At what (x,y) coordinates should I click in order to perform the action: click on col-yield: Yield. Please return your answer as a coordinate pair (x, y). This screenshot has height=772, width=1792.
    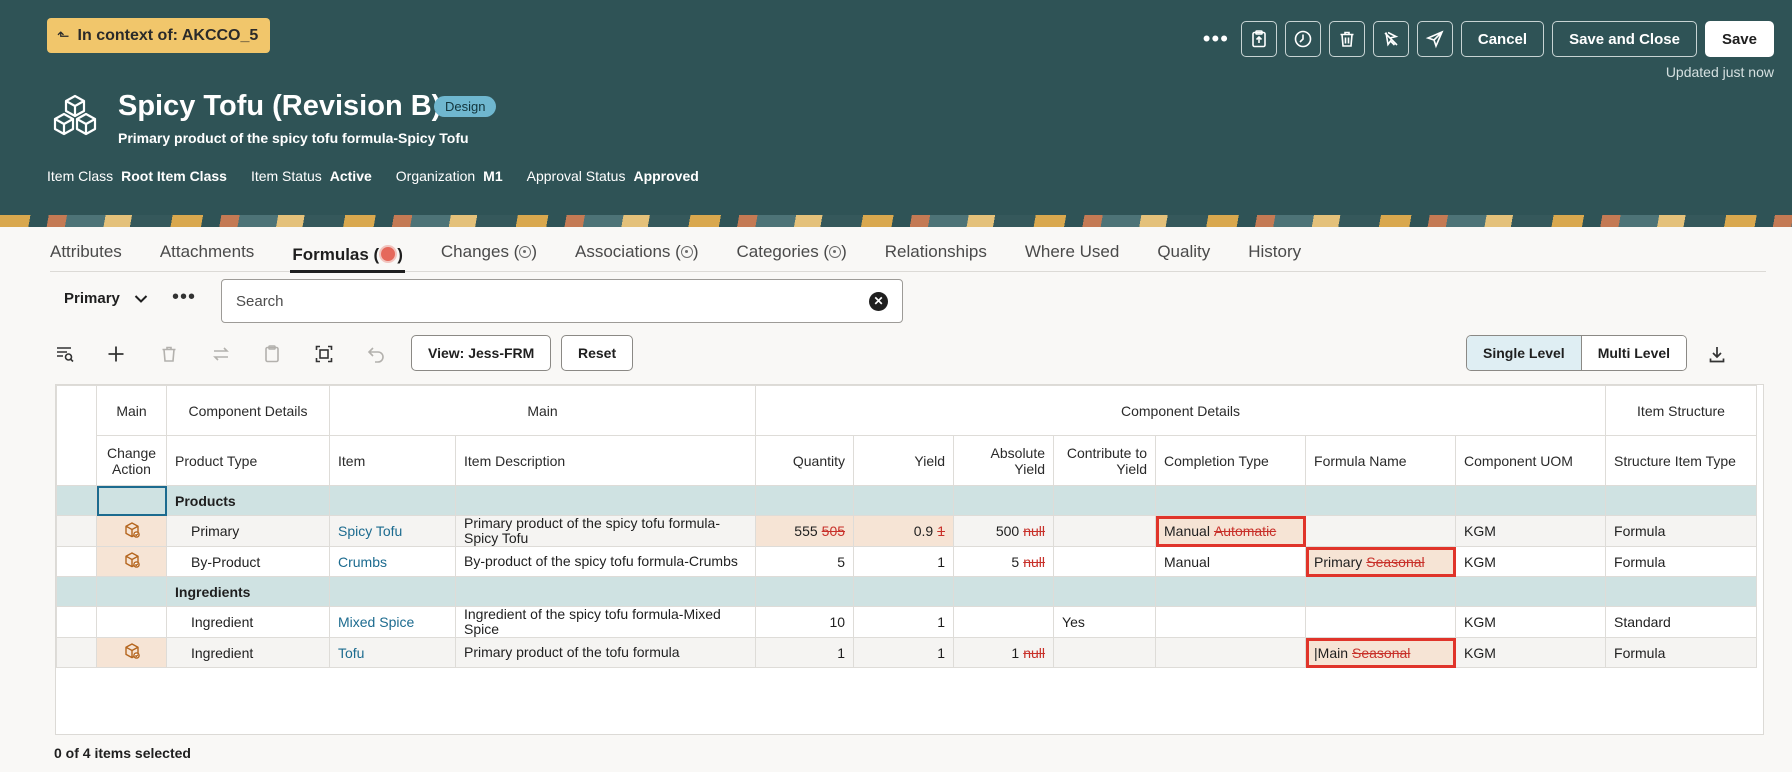
    Looking at the image, I should click on (904, 460).